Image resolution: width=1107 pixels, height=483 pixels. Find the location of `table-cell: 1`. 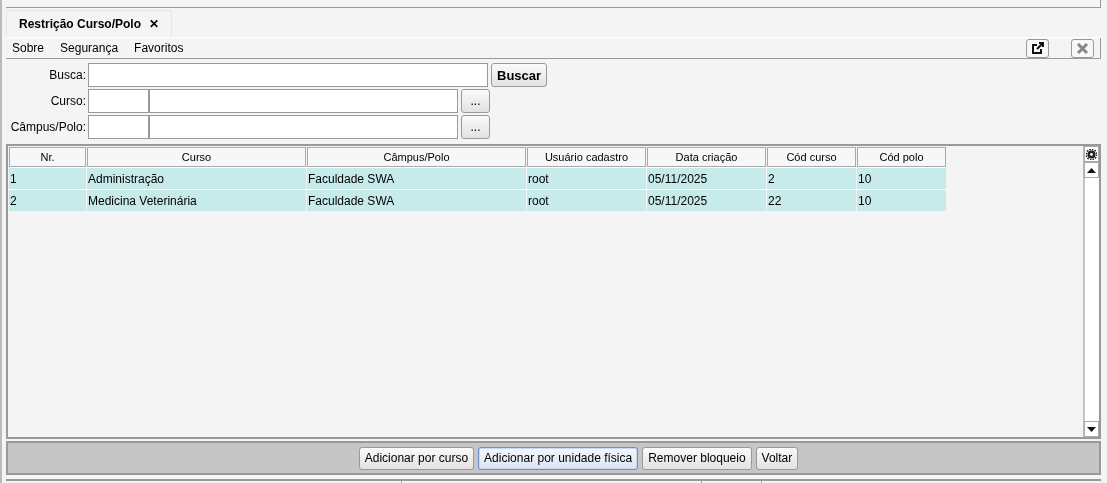

table-cell: 1 is located at coordinates (47, 178).